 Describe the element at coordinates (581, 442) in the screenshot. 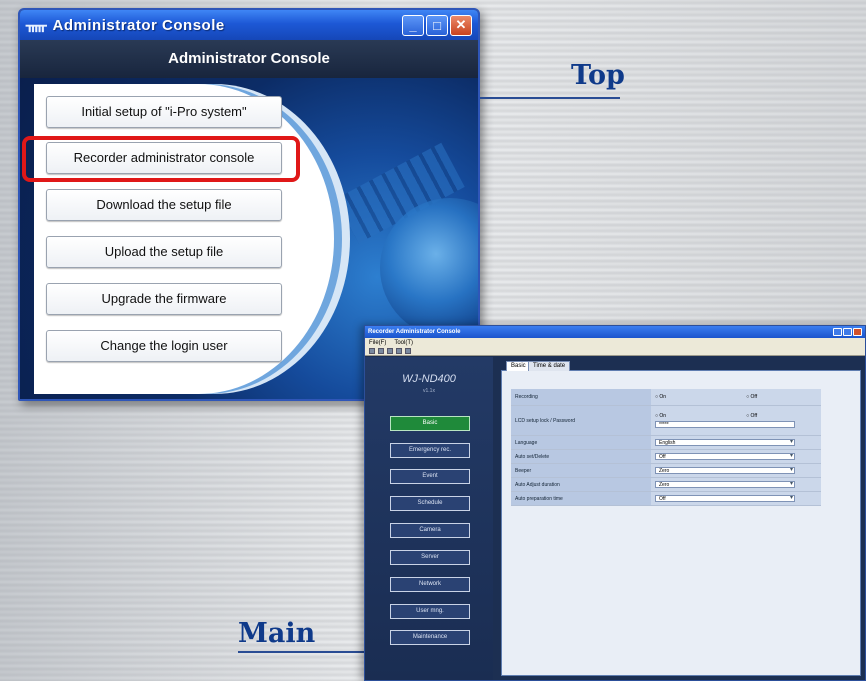

I see `language-label: Language` at that location.